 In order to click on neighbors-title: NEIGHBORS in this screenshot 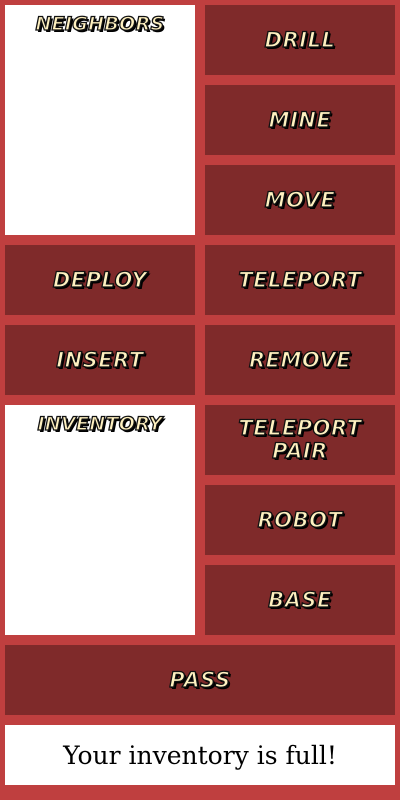, I will do `click(100, 24)`.